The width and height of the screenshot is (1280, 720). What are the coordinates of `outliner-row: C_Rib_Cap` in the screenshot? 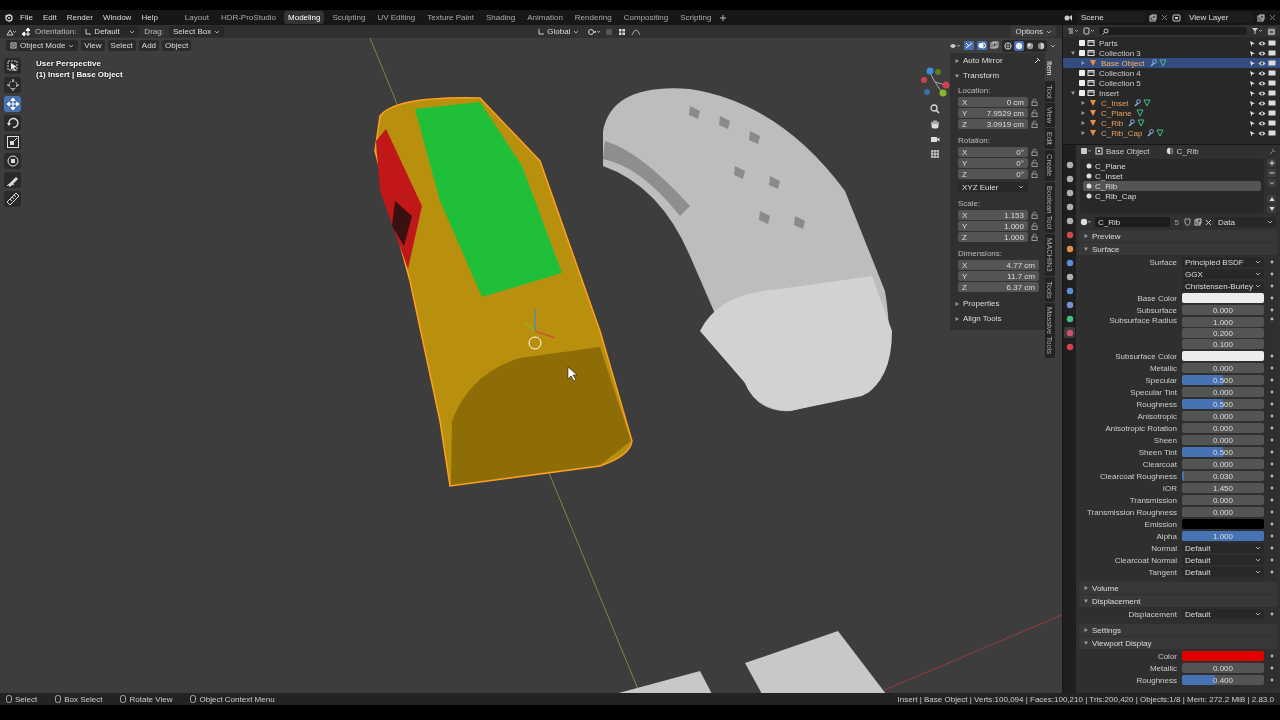 It's located at (1171, 133).